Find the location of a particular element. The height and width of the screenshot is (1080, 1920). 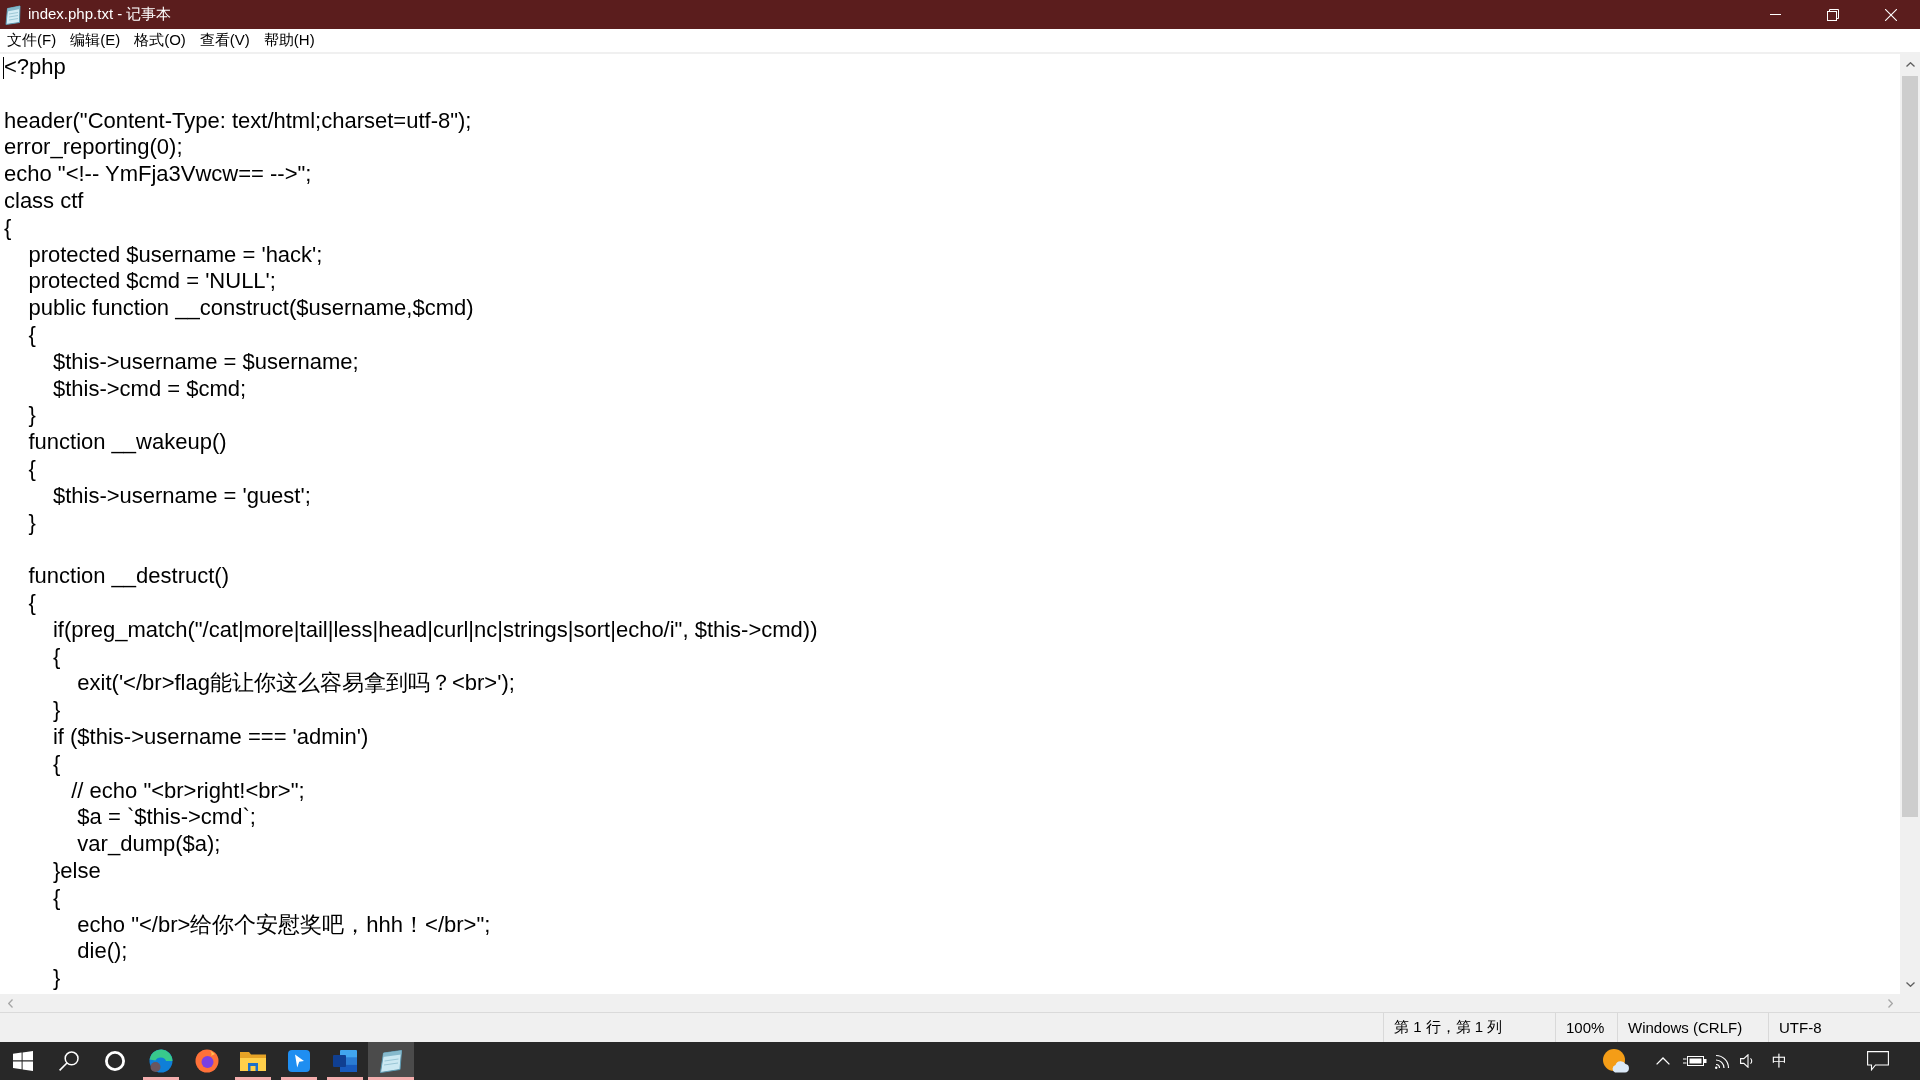

chevron-left-icon is located at coordinates (10, 1003).